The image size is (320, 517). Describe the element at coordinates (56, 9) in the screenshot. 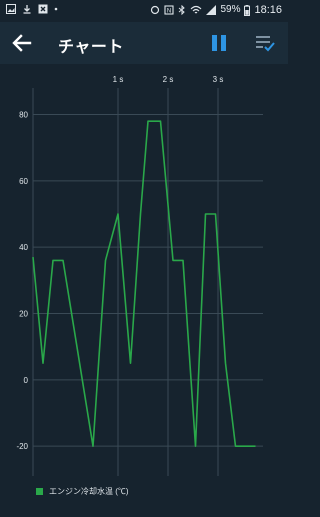

I see `dot-icon` at that location.